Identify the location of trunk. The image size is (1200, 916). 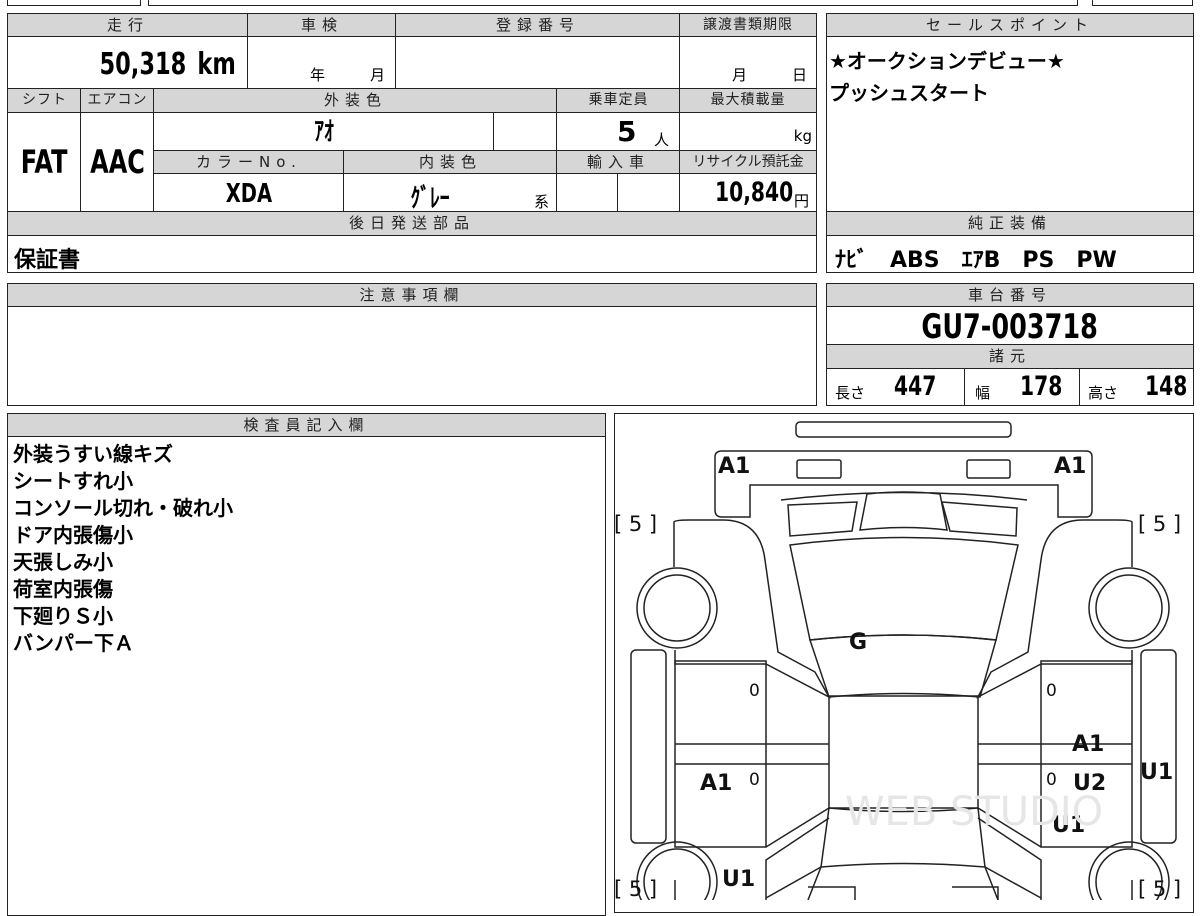
(903, 883).